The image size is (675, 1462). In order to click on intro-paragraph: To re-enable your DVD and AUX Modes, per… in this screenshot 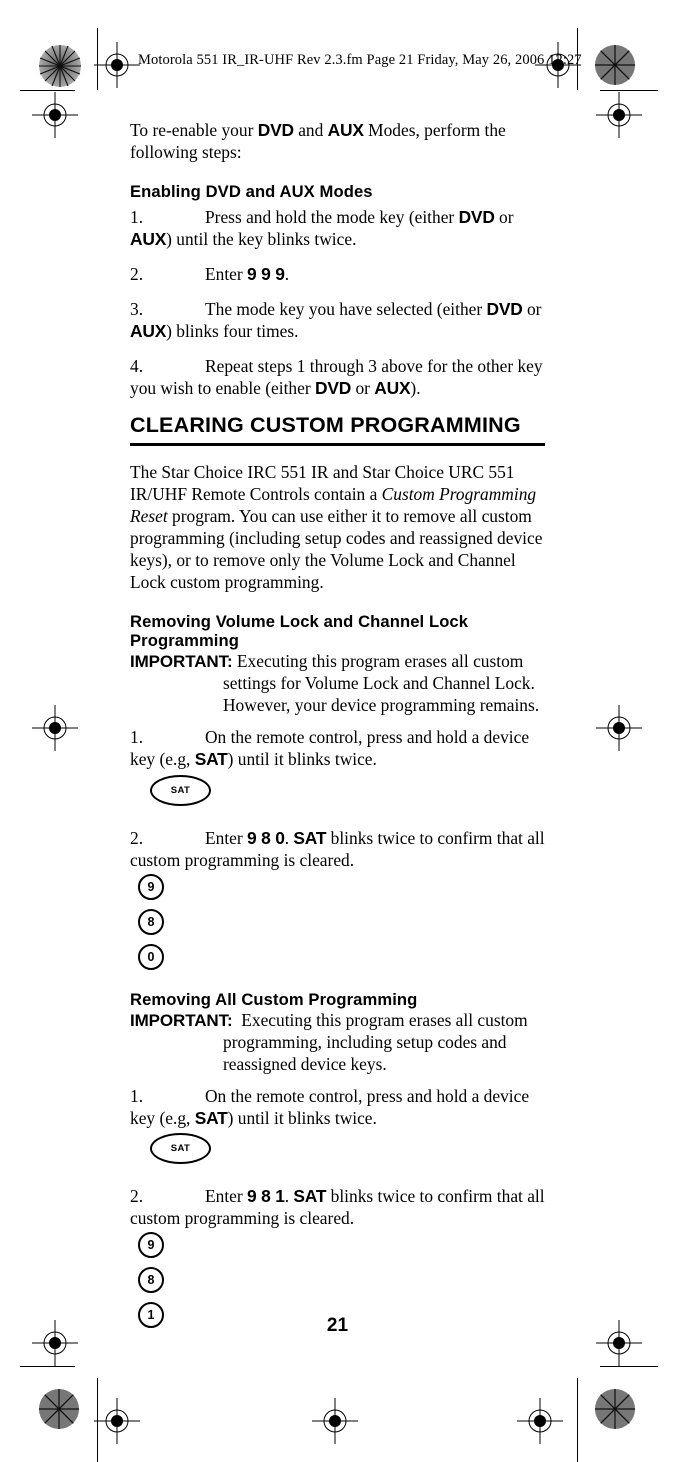, I will do `click(340, 142)`.